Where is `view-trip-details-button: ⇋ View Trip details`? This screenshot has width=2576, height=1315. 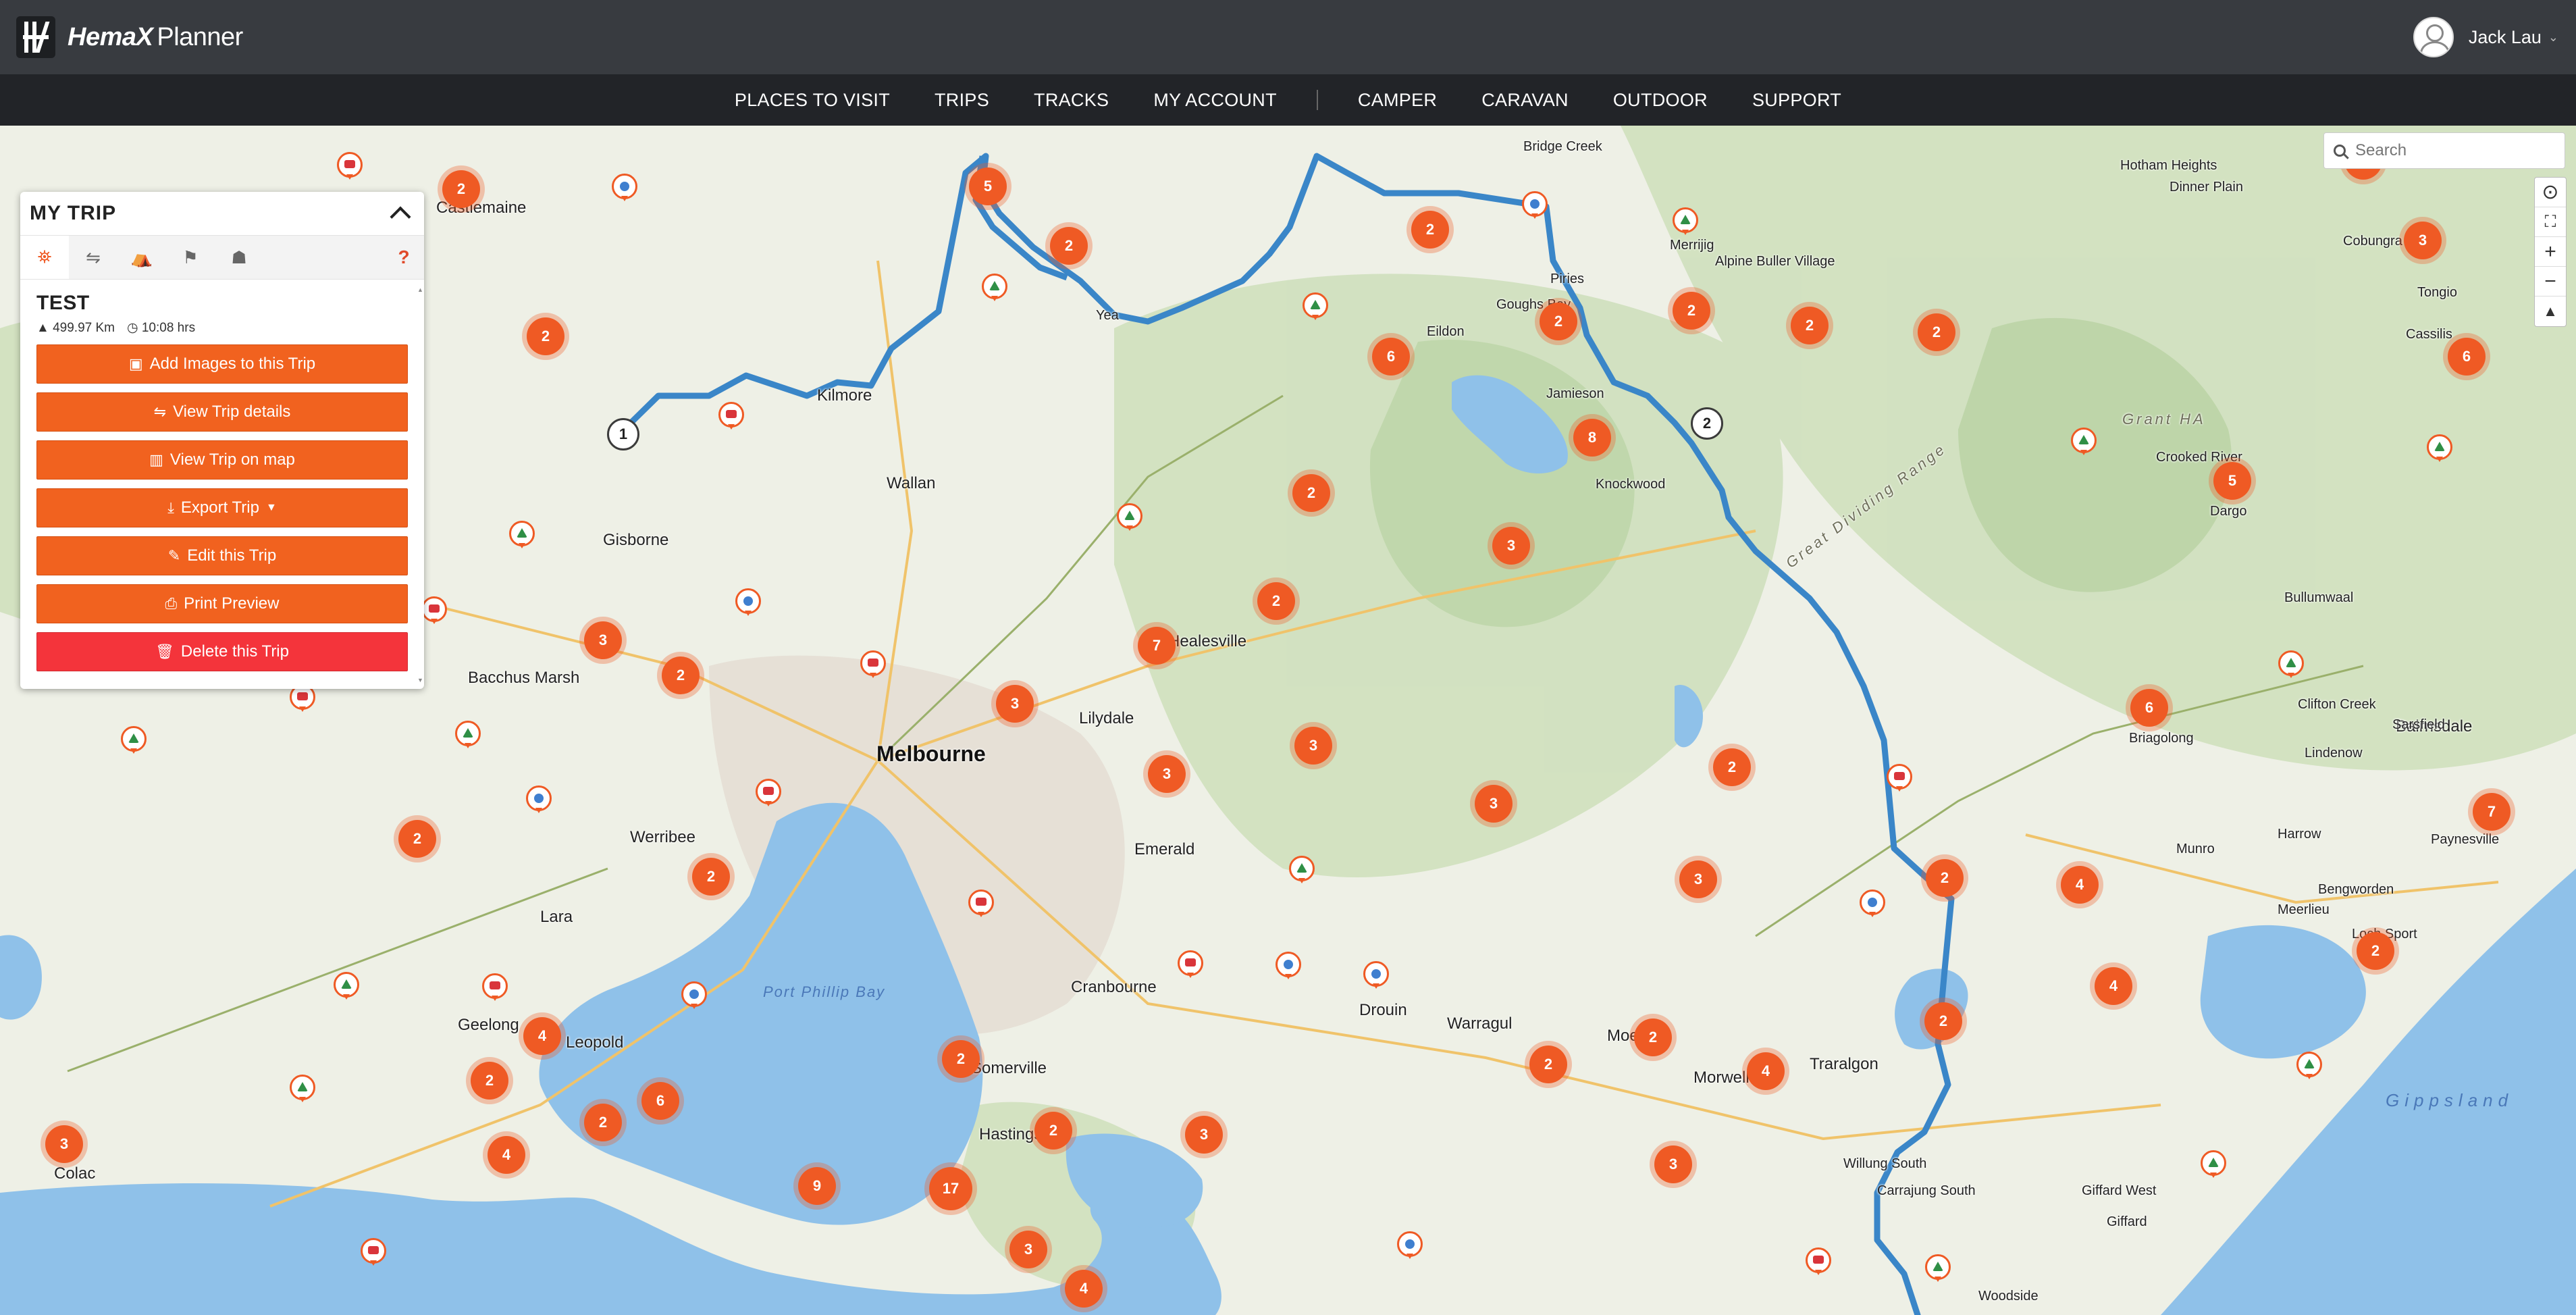
view-trip-details-button: ⇋ View Trip details is located at coordinates (222, 412).